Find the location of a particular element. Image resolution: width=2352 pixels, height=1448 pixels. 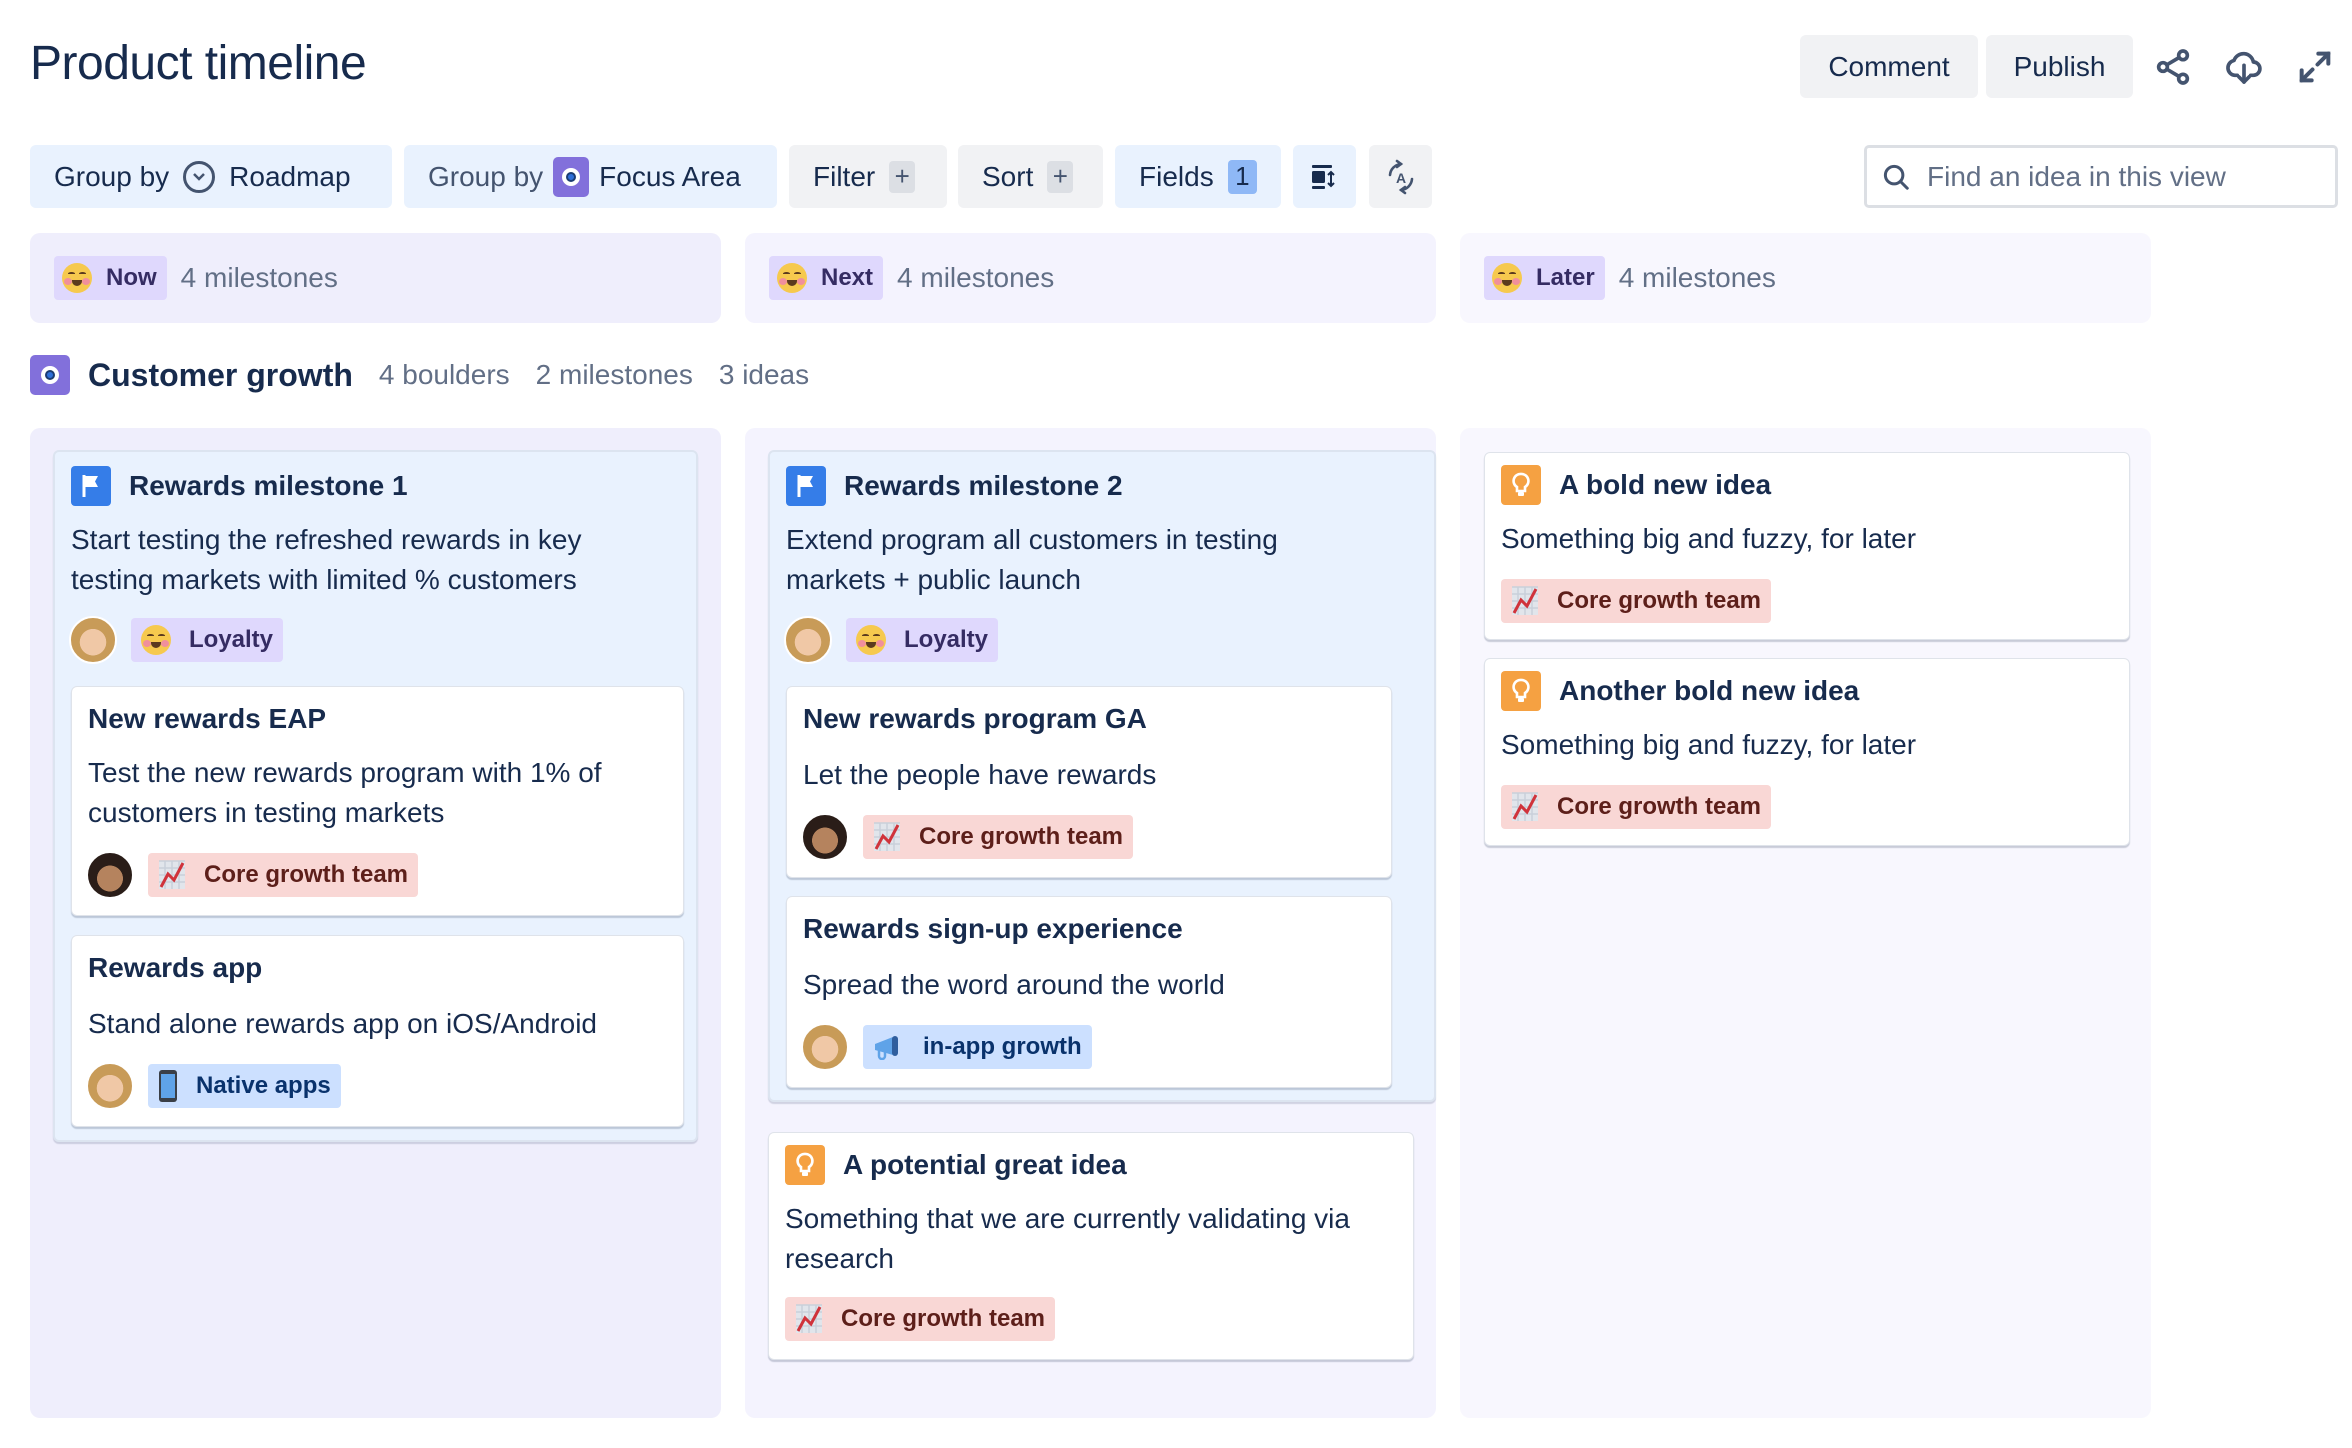

idea-title: A bold new idea is located at coordinates (1665, 484).